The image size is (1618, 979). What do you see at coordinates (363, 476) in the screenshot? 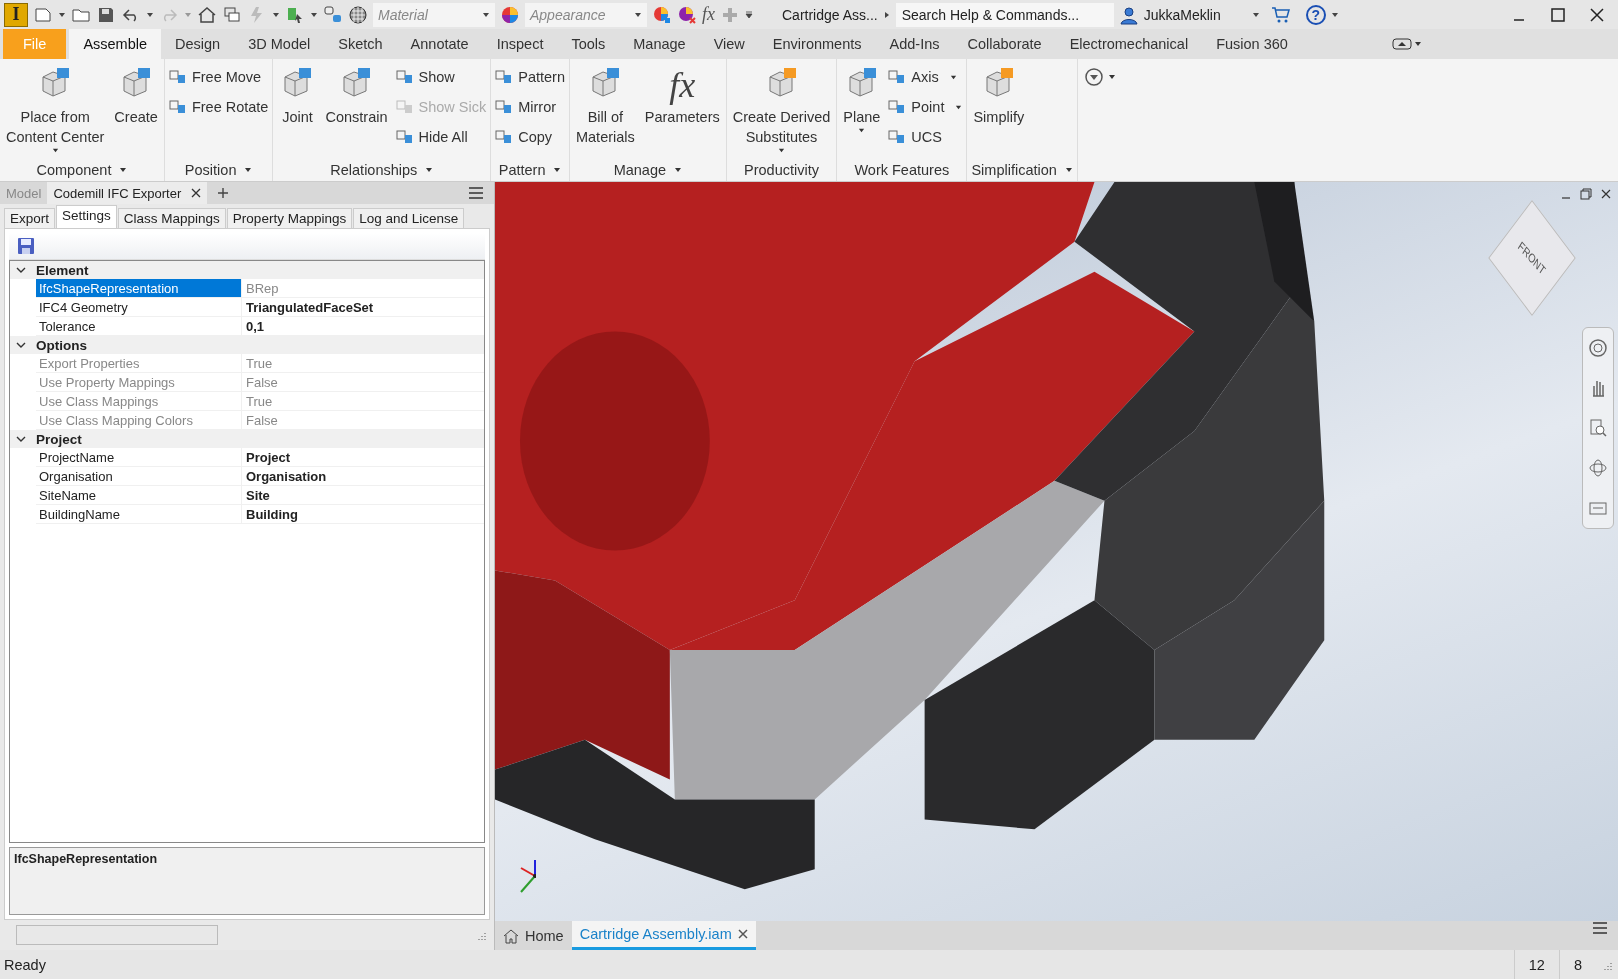
I see `property-value: Organisation` at bounding box center [363, 476].